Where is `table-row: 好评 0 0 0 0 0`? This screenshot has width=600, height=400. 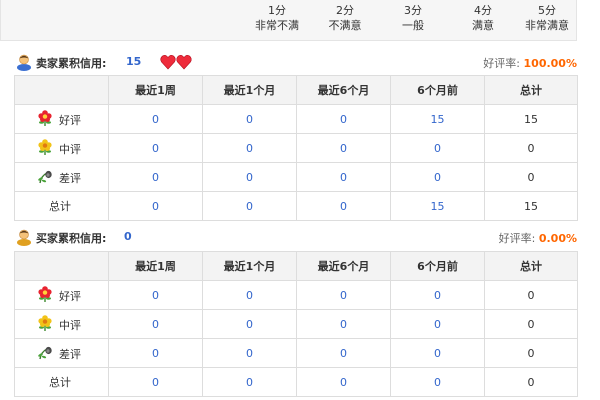
table-row: 好评 0 0 0 0 0 is located at coordinates (296, 295).